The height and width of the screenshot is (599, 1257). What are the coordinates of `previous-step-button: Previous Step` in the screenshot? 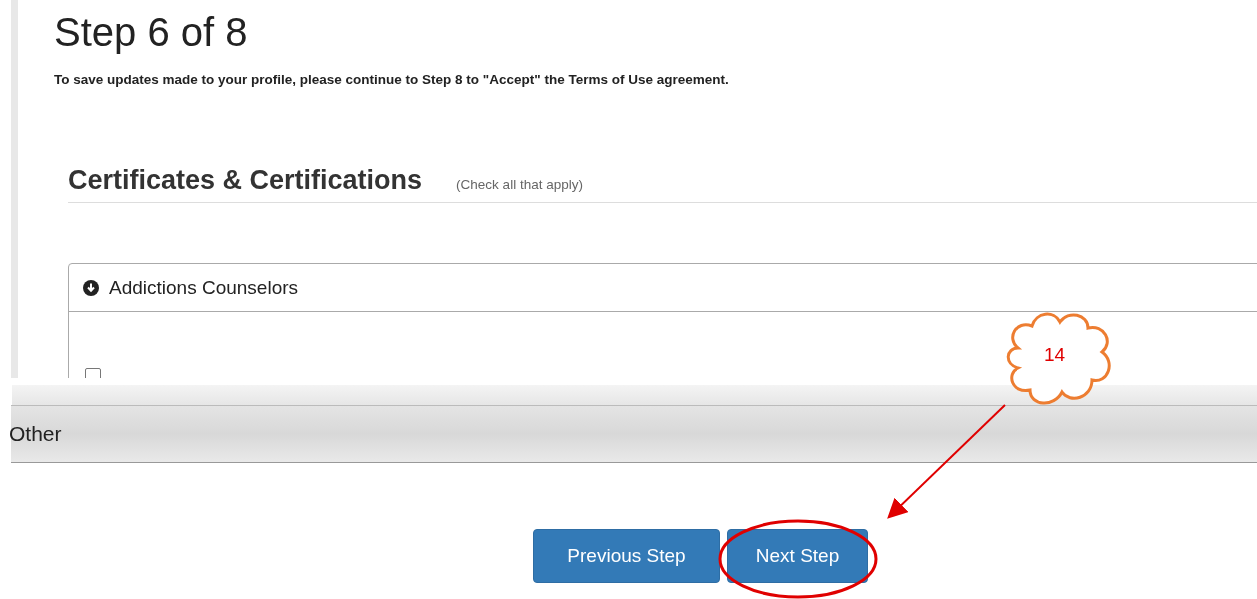 It's located at (626, 556).